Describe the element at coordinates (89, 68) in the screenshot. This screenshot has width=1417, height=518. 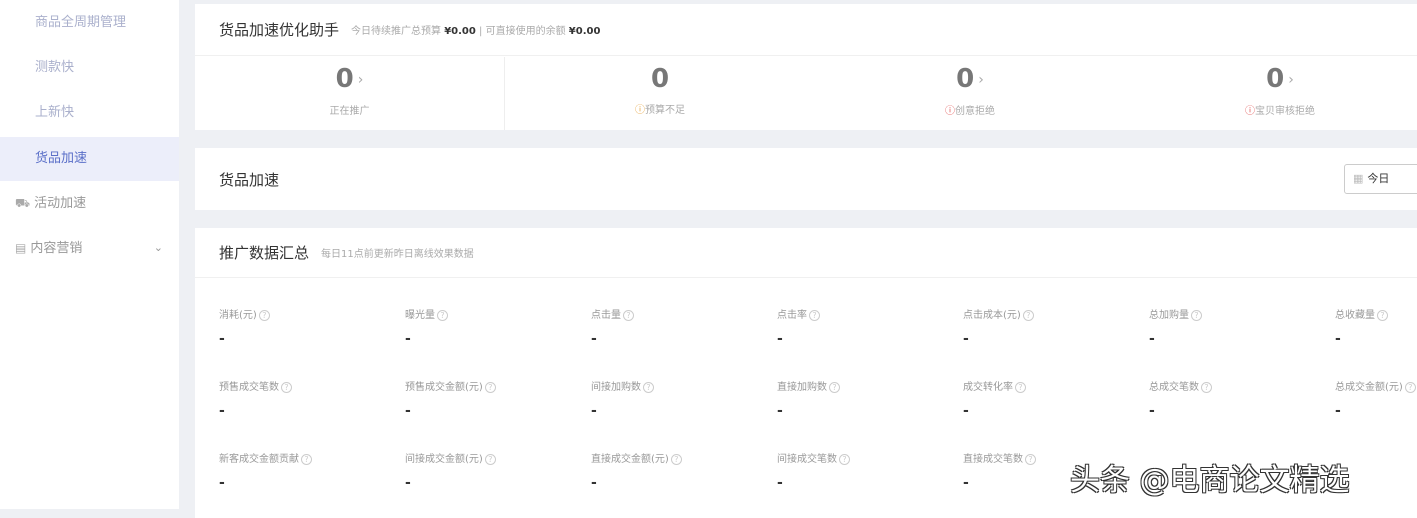
I see `sidebar-item-test: 测款快` at that location.